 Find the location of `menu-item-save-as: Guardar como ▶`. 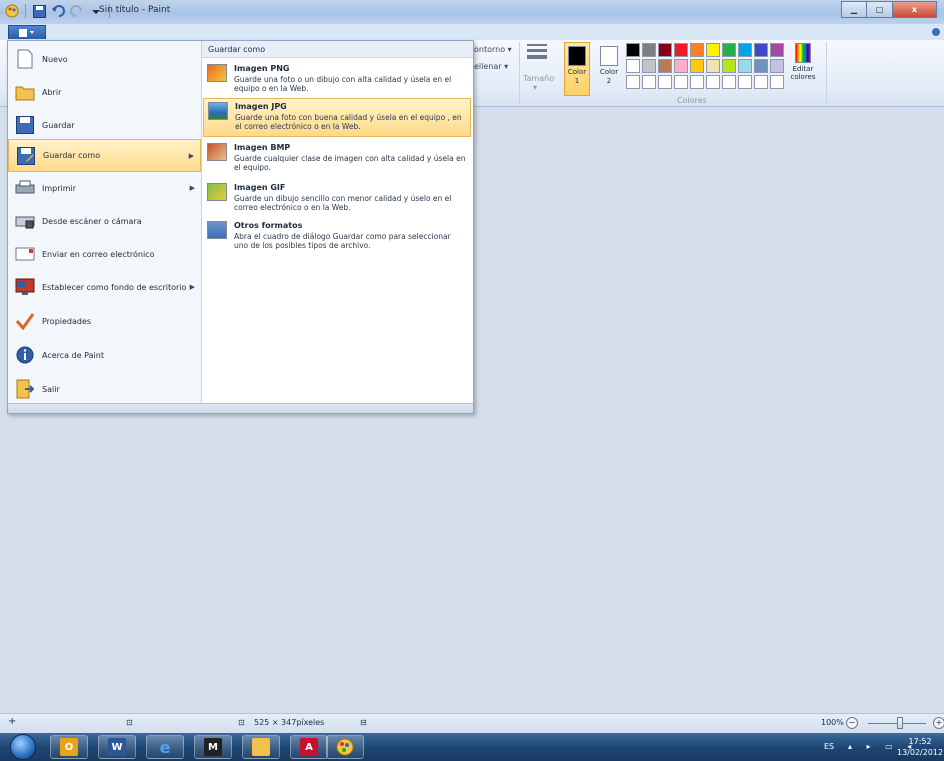

menu-item-save-as: Guardar como ▶ is located at coordinates (104, 155).